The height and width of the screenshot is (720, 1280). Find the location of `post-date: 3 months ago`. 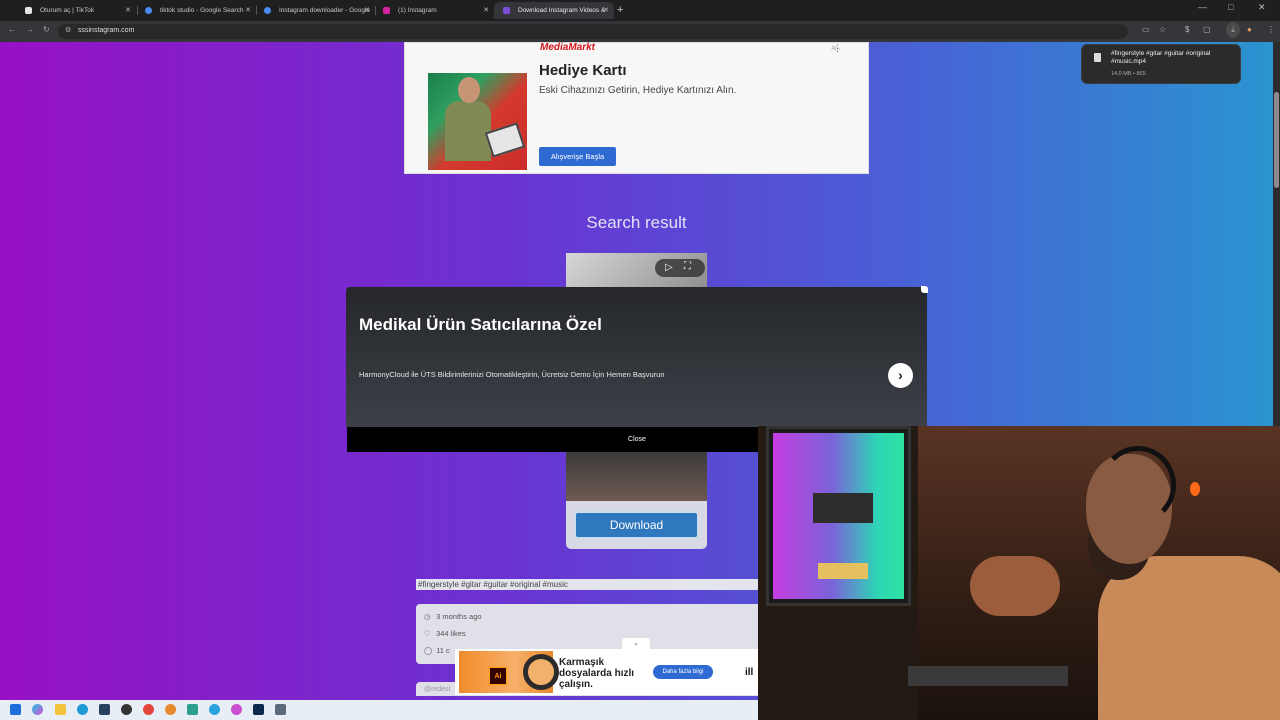

post-date: 3 months ago is located at coordinates (459, 616).